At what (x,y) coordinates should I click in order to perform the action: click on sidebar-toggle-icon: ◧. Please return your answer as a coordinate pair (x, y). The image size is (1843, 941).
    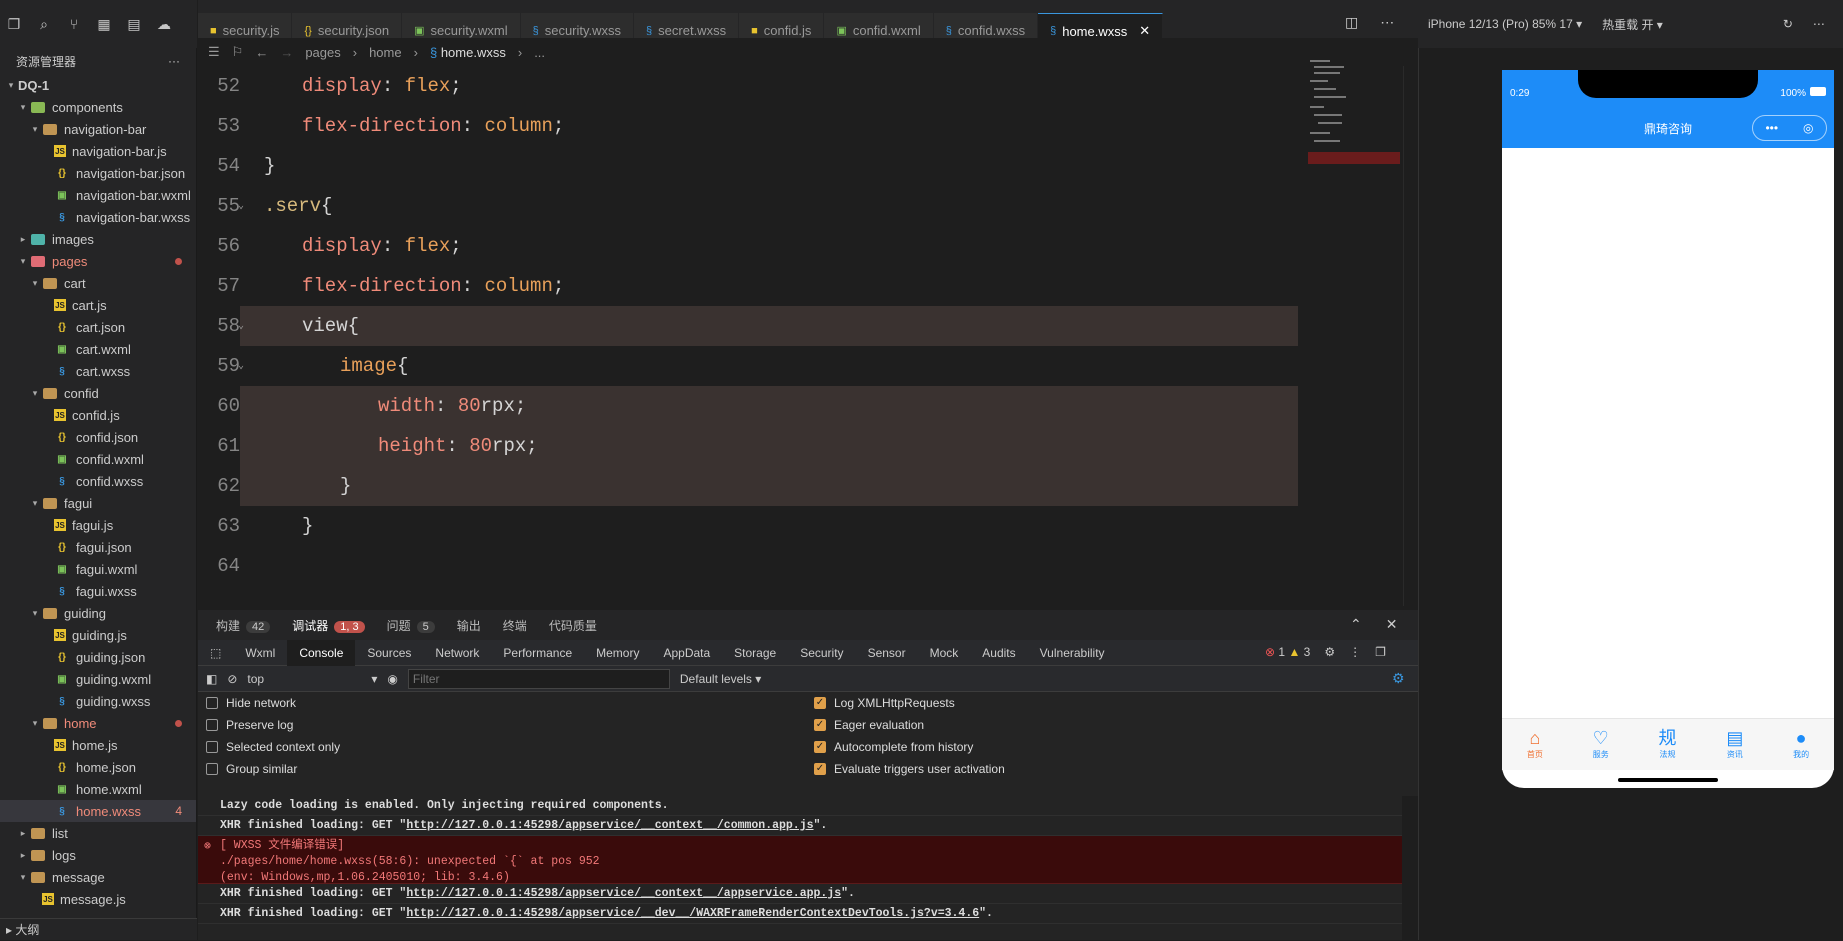
    Looking at the image, I should click on (211, 679).